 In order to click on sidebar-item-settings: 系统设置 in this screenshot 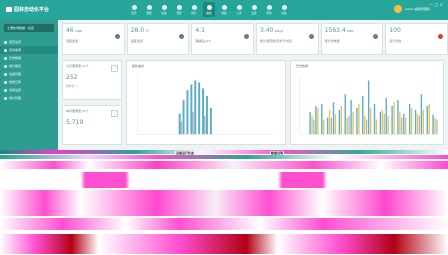, I will do `click(29, 90)`.